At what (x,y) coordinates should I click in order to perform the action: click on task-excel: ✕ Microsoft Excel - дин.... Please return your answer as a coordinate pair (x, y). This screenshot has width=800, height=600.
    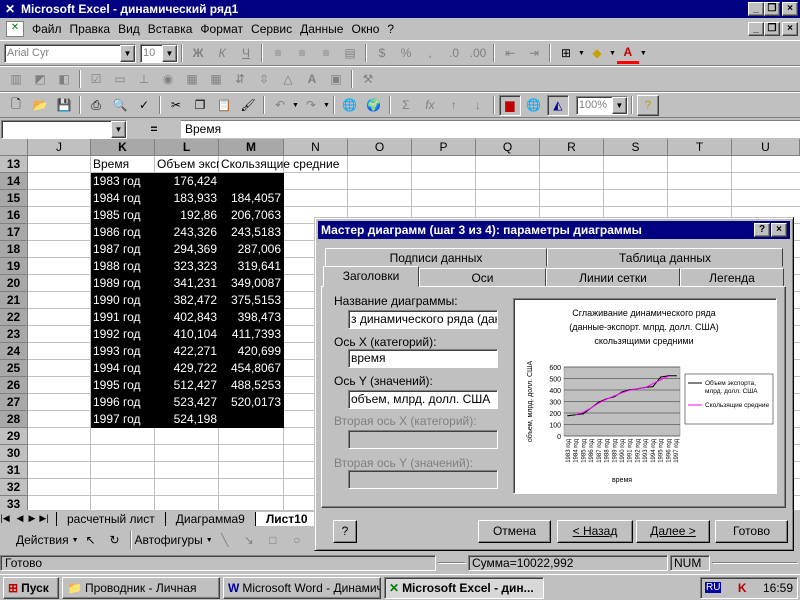
    Looking at the image, I should click on (464, 587).